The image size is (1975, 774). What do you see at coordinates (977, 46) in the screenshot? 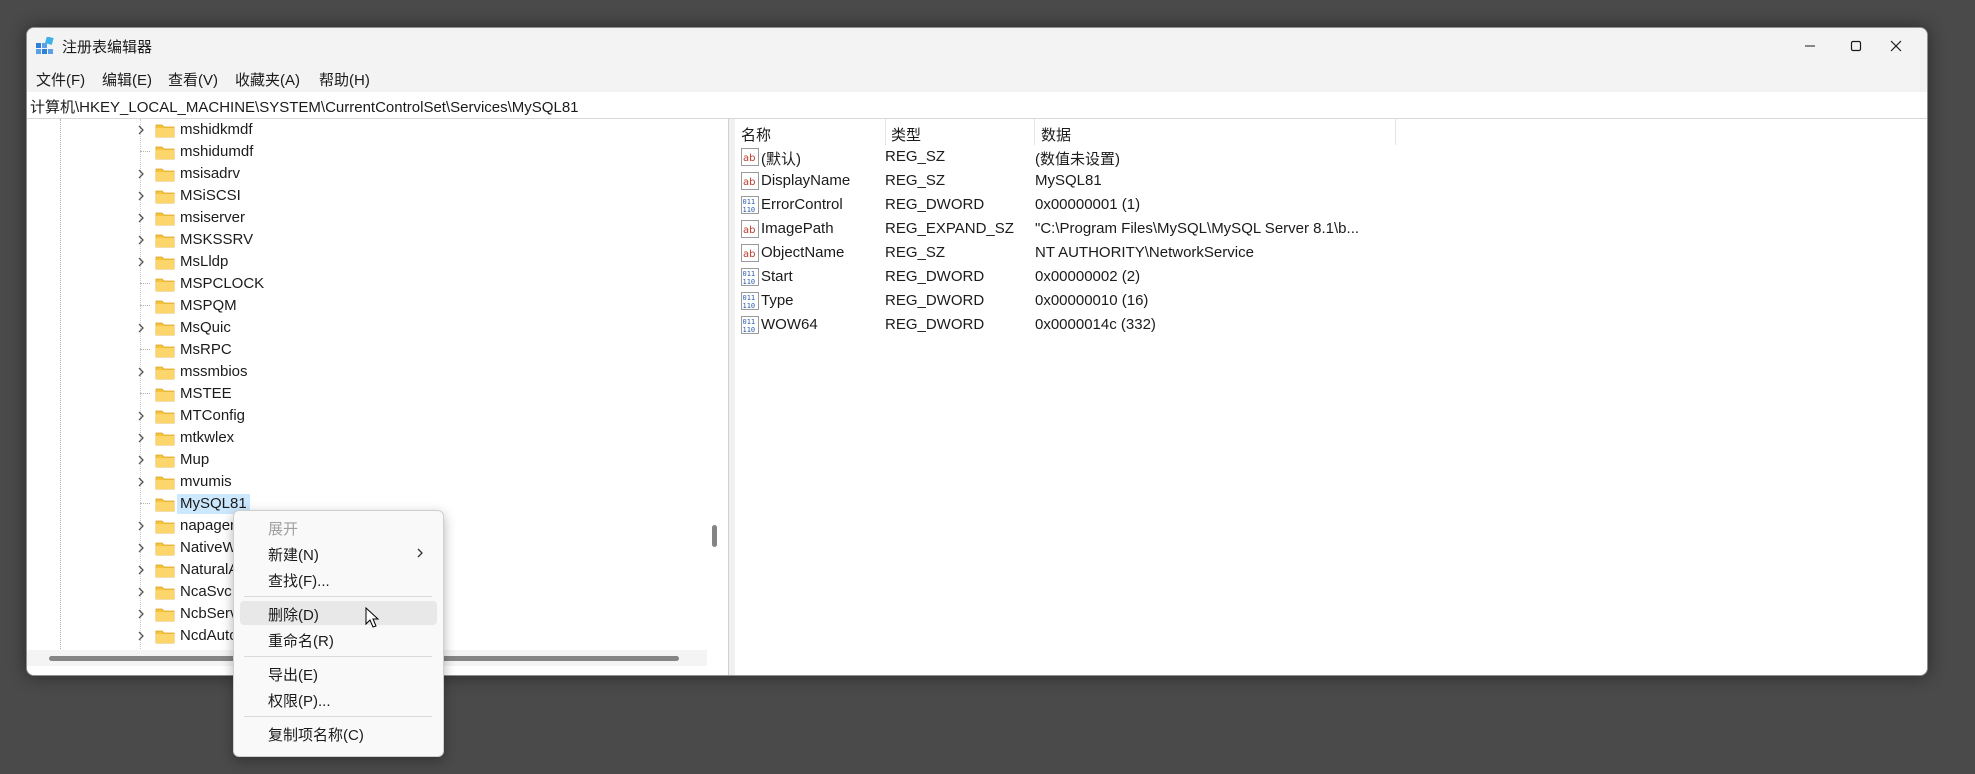
I see `title-bar: 注册表编辑器` at bounding box center [977, 46].